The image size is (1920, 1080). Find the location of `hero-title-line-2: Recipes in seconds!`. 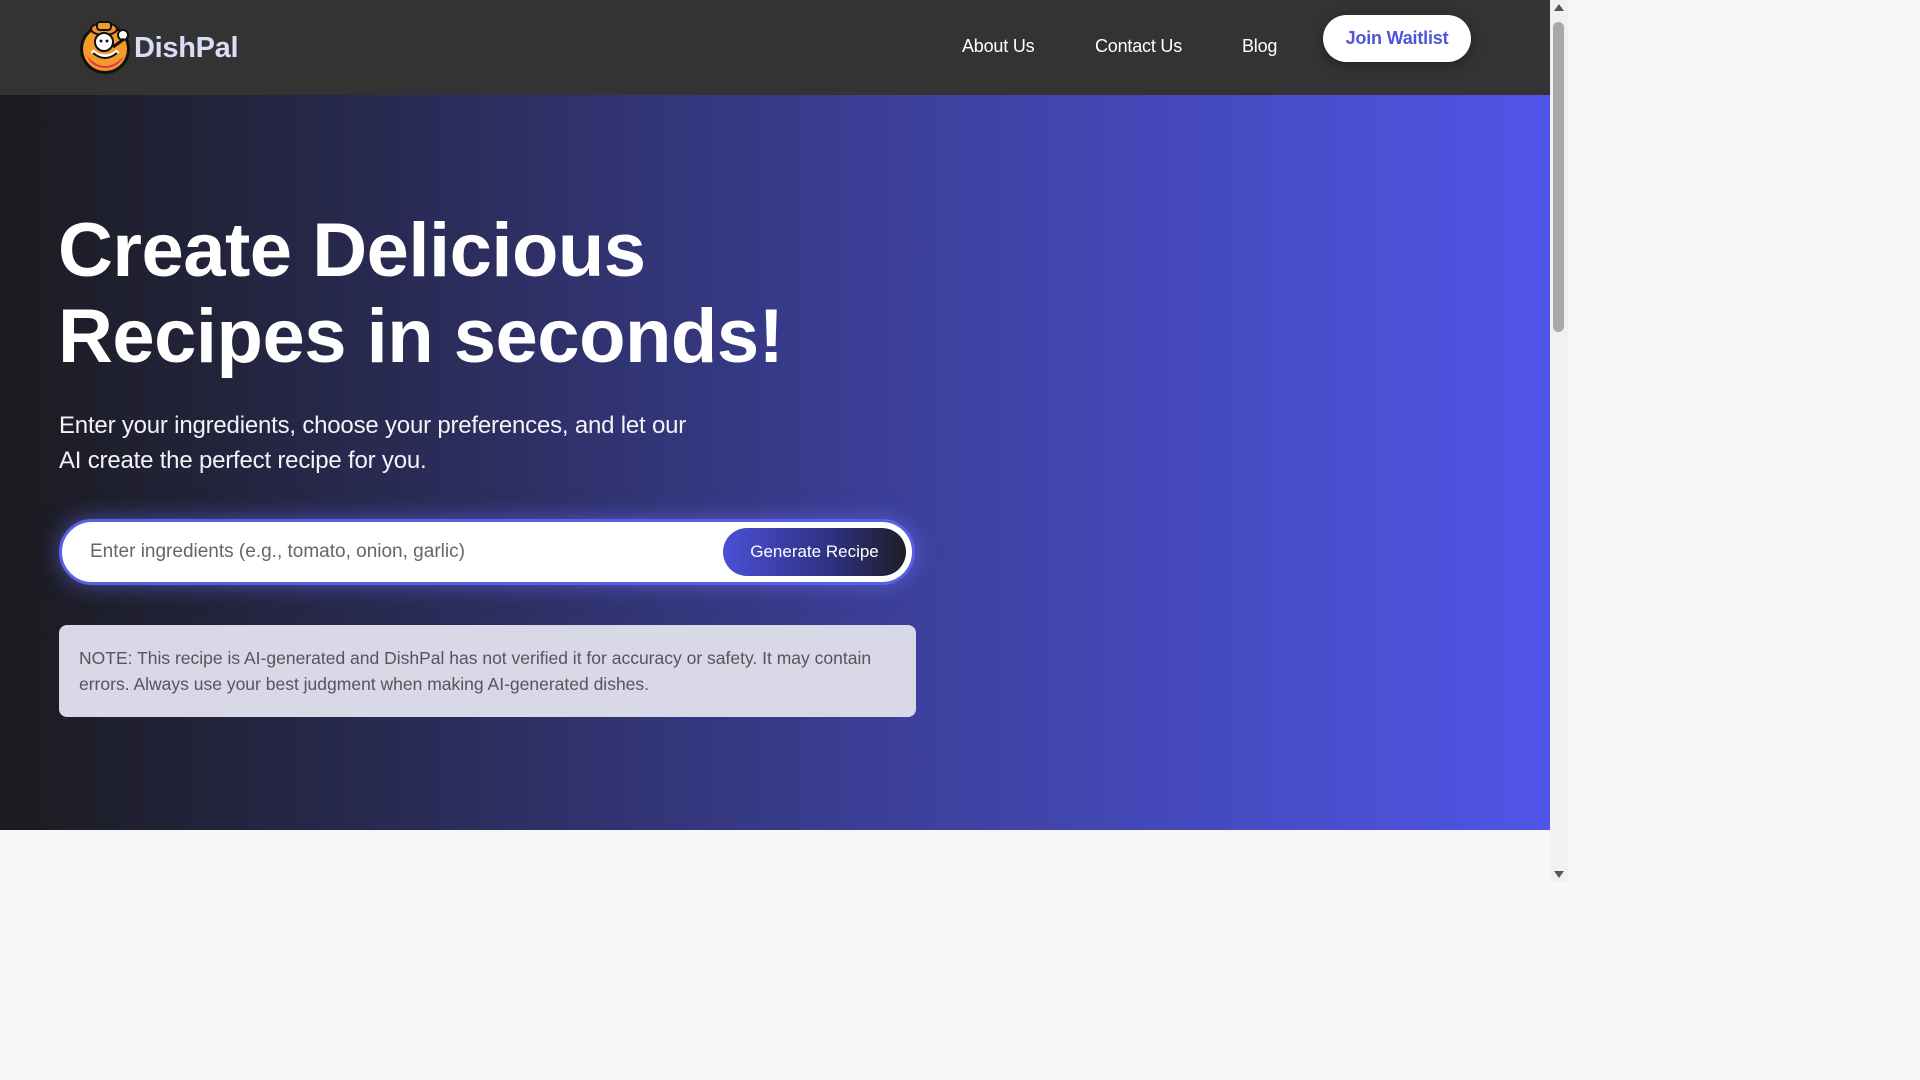

hero-title-line-2: Recipes in seconds! is located at coordinates (421, 336).